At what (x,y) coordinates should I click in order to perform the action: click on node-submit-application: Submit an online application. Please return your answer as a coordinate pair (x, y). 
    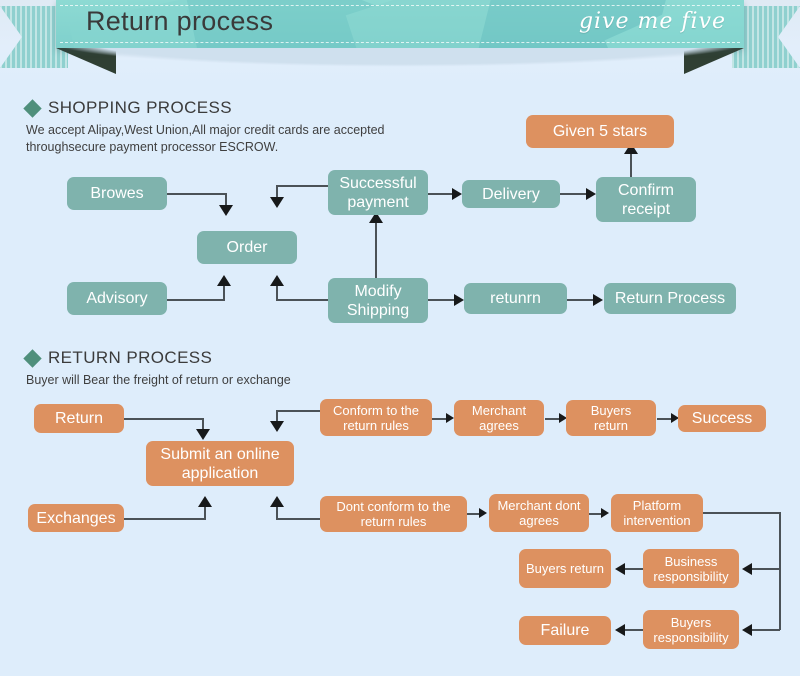
    Looking at the image, I should click on (220, 463).